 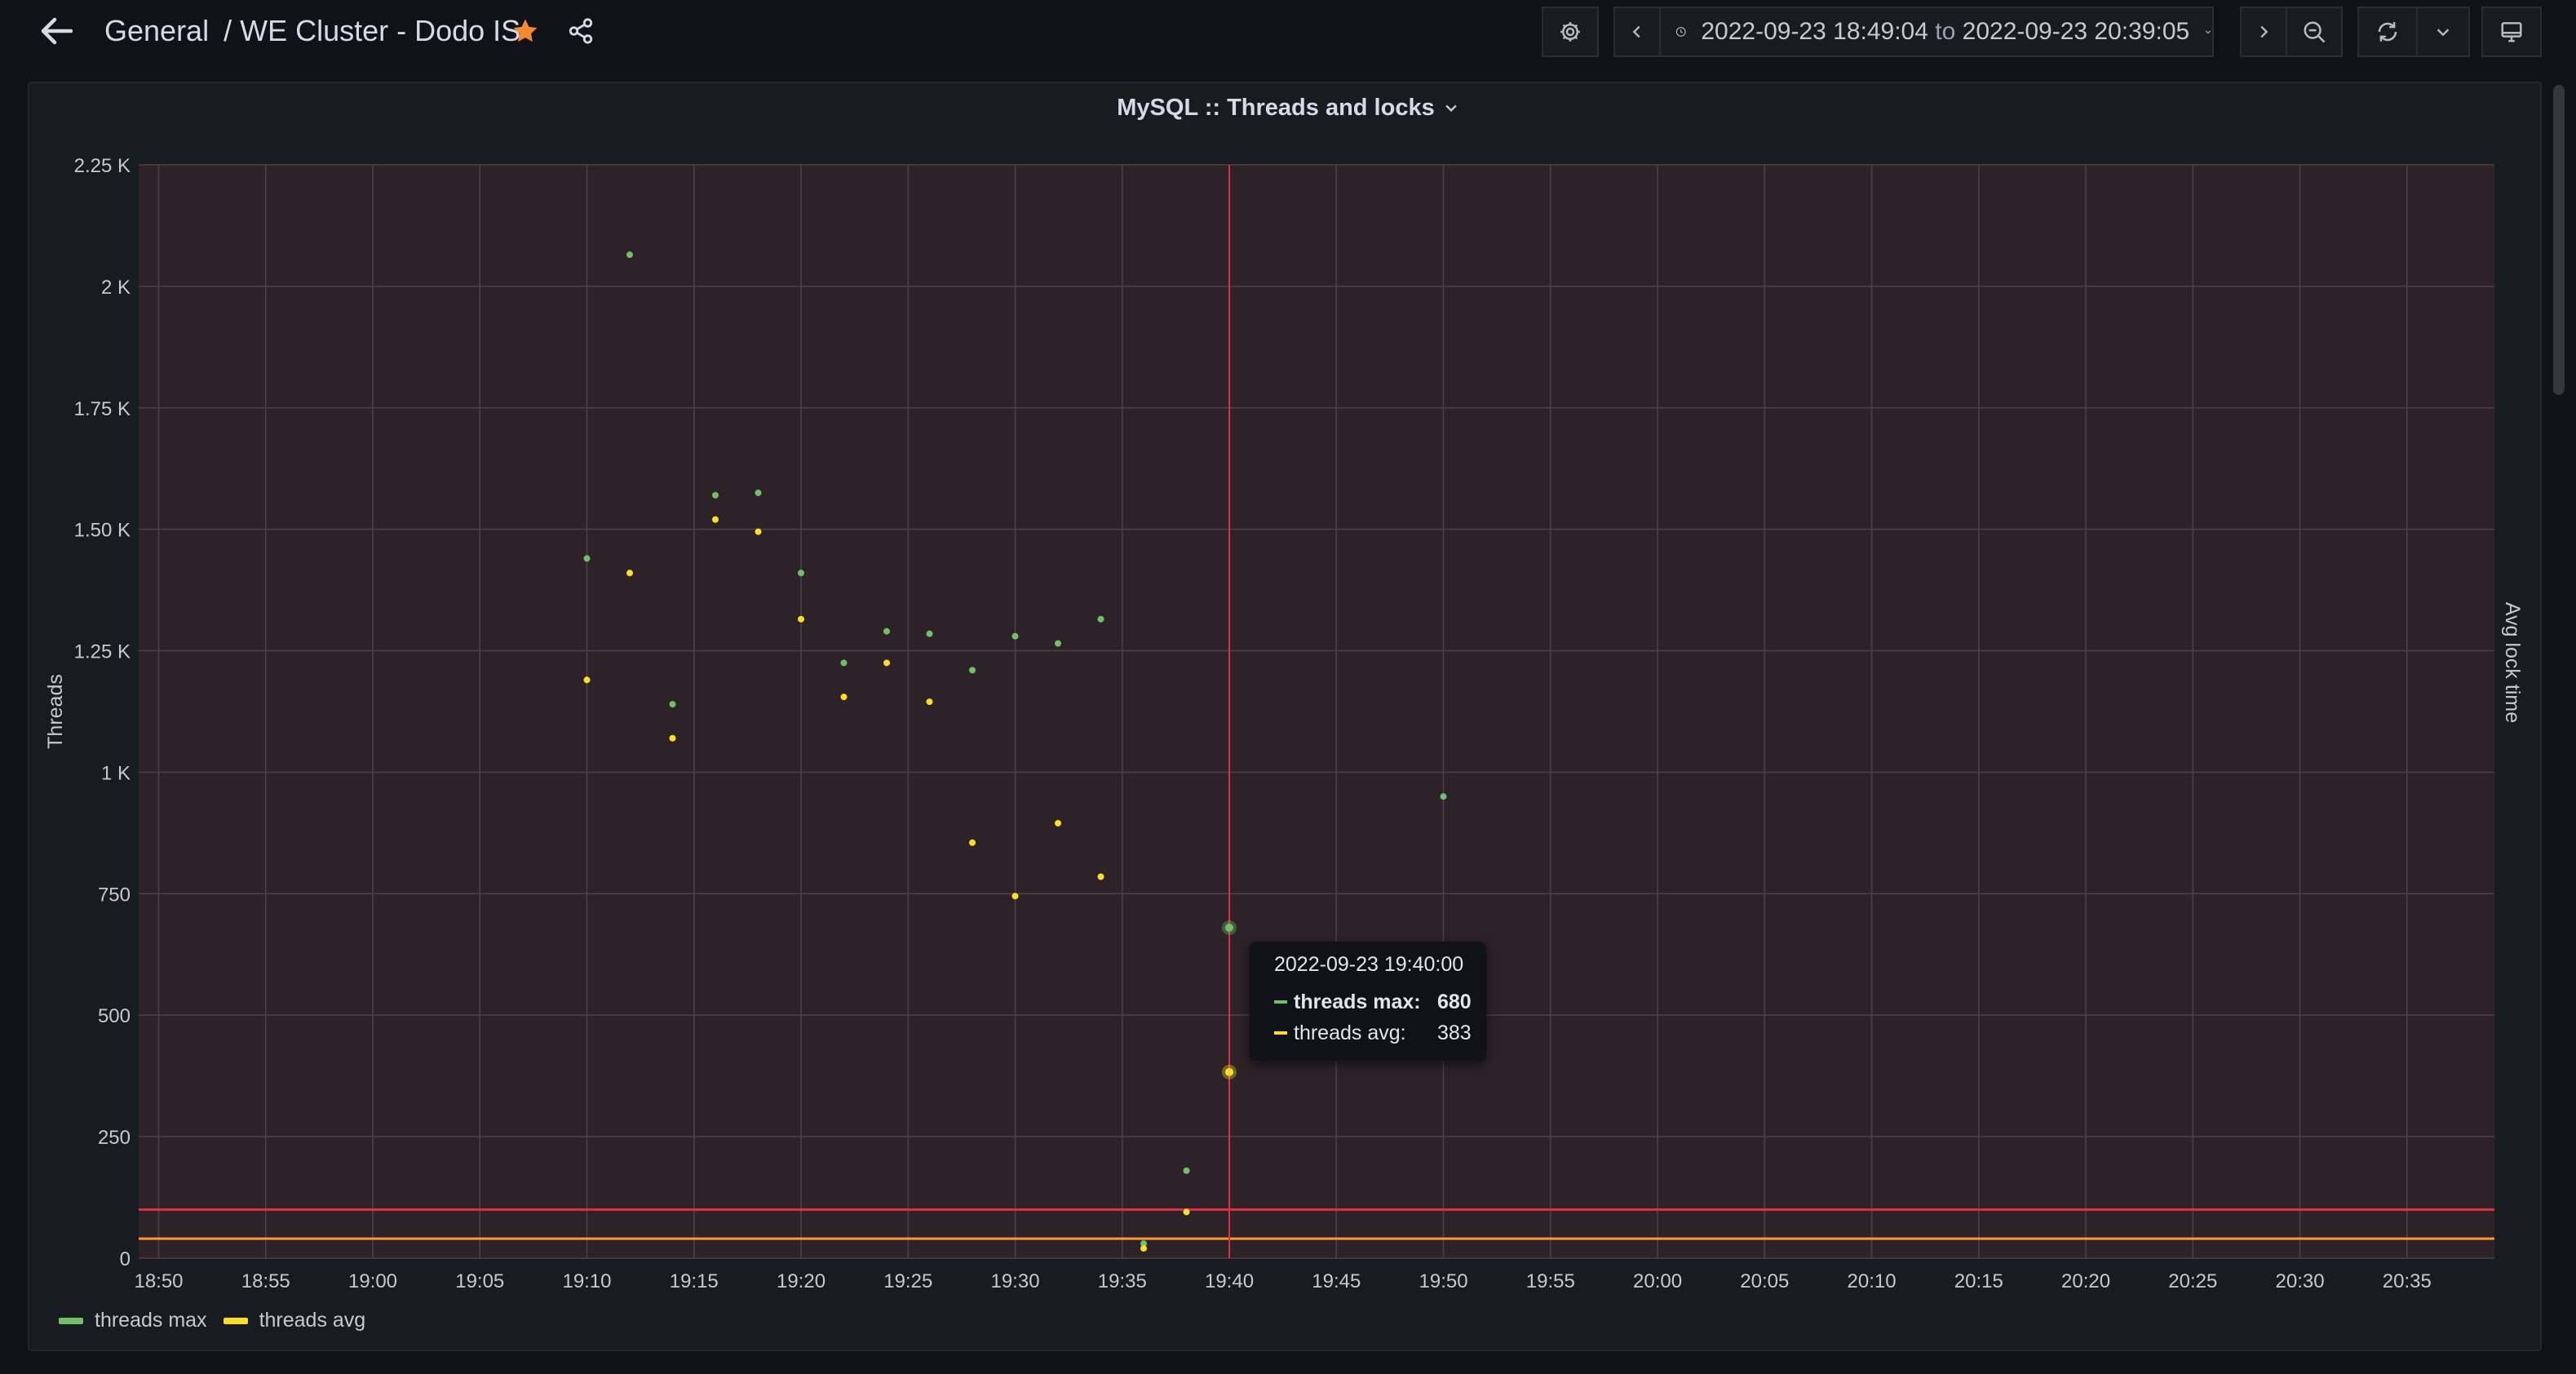 I want to click on scrollbar, so click(x=2559, y=240).